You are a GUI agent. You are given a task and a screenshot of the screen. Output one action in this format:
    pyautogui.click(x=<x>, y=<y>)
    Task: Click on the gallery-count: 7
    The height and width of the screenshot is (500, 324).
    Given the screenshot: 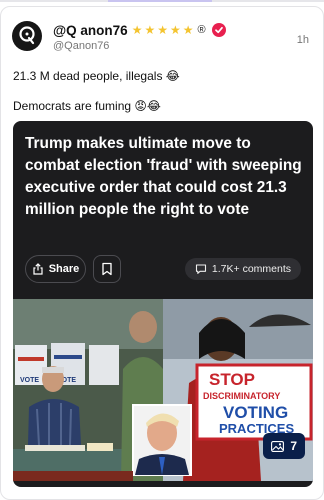 What is the action you would take?
    pyautogui.click(x=293, y=446)
    